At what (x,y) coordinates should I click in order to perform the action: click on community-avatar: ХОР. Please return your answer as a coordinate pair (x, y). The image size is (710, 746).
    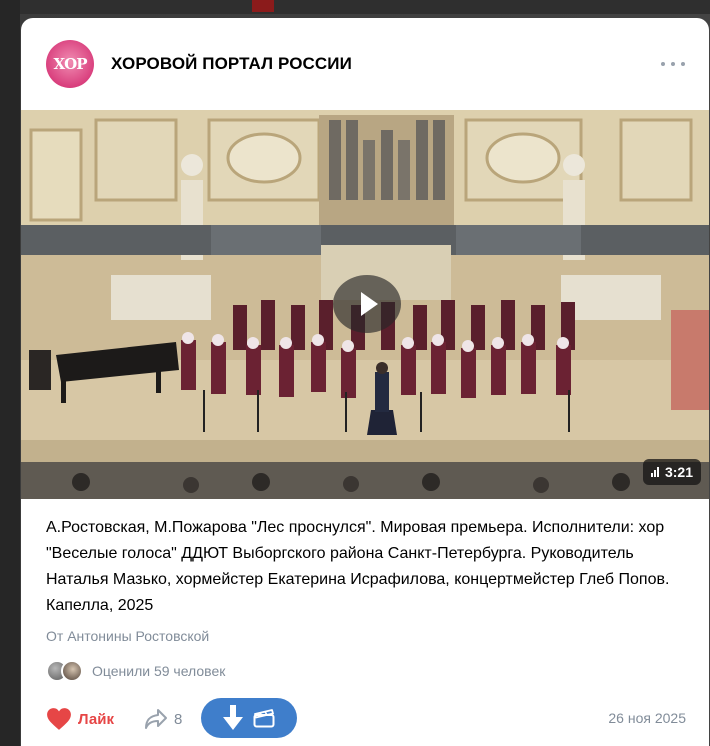
    Looking at the image, I should click on (70, 64).